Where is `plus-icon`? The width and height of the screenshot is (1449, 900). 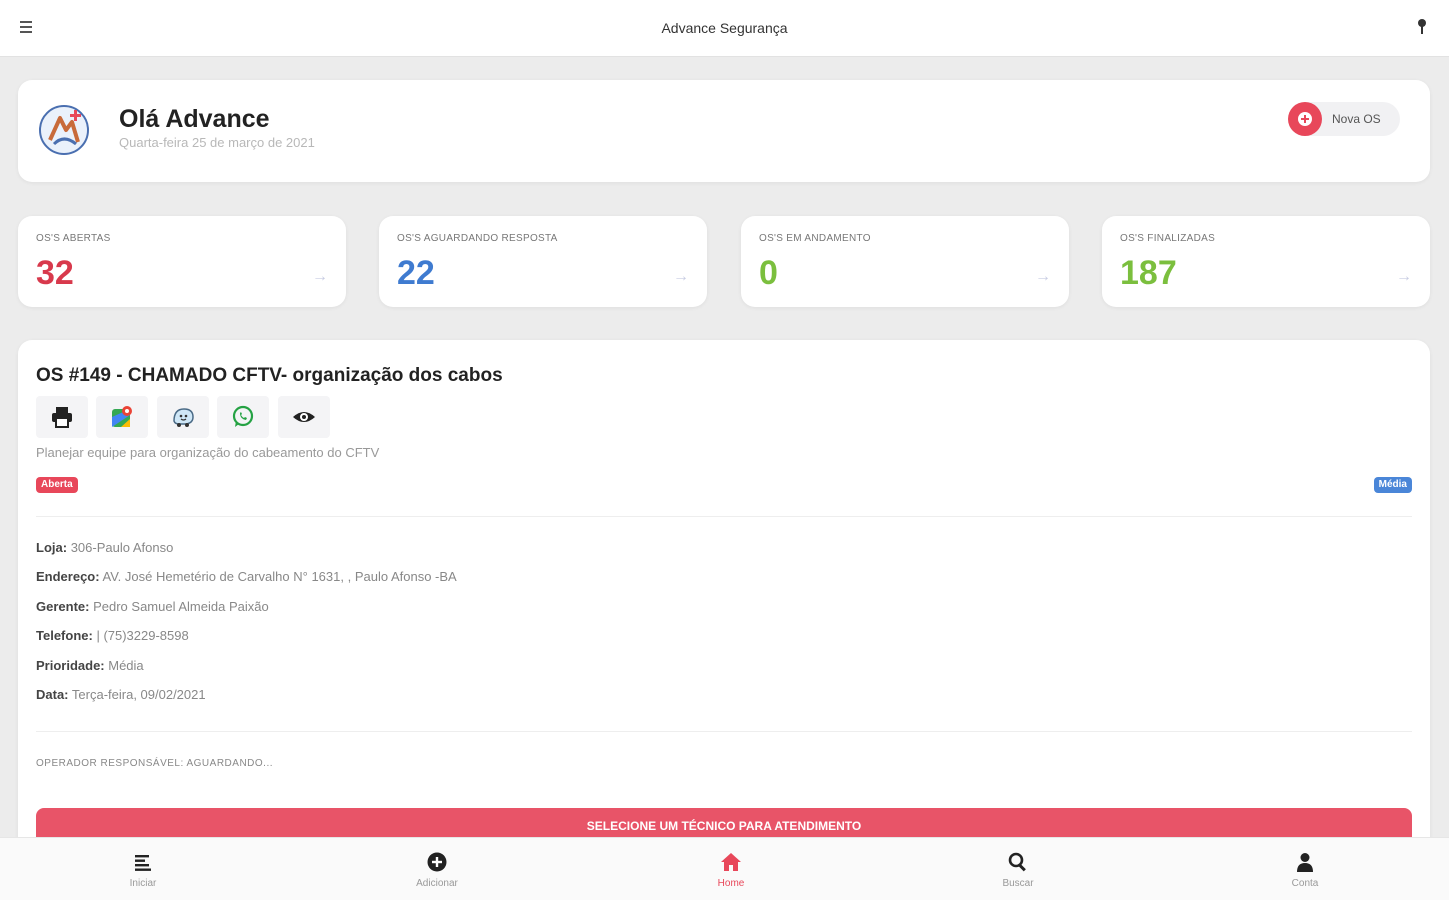
plus-icon is located at coordinates (1305, 119).